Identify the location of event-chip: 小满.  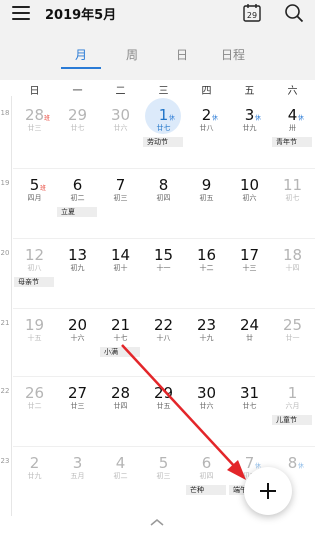
(120, 352).